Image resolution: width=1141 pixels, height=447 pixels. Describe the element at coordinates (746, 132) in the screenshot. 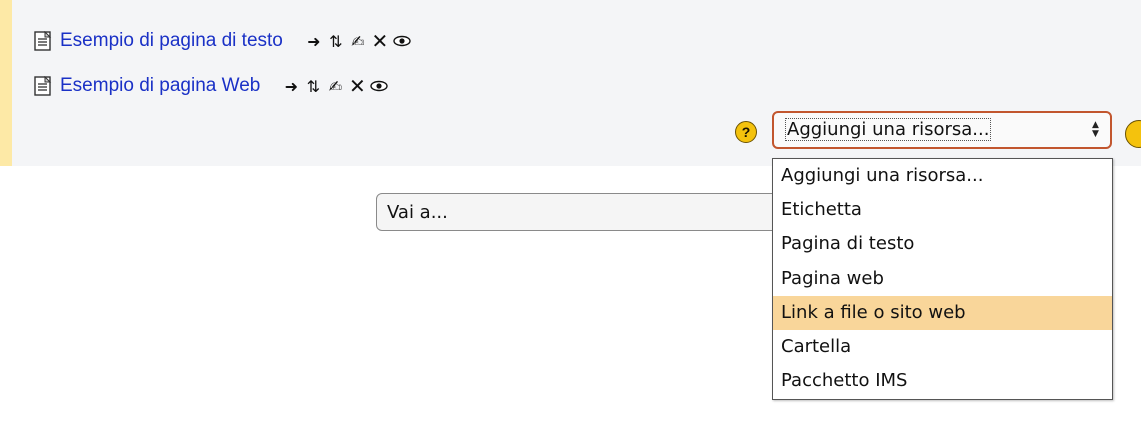

I see `help-icon: ?` at that location.